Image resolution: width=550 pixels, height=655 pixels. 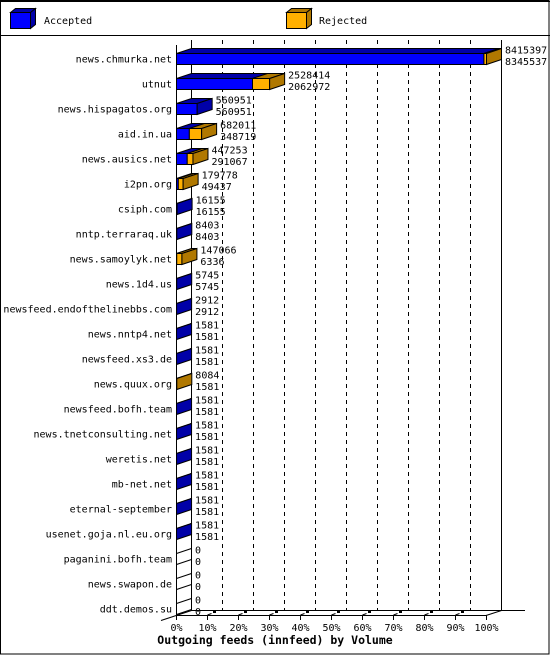 What do you see at coordinates (145, 135) in the screenshot?
I see `category-label: aid.in.ua` at bounding box center [145, 135].